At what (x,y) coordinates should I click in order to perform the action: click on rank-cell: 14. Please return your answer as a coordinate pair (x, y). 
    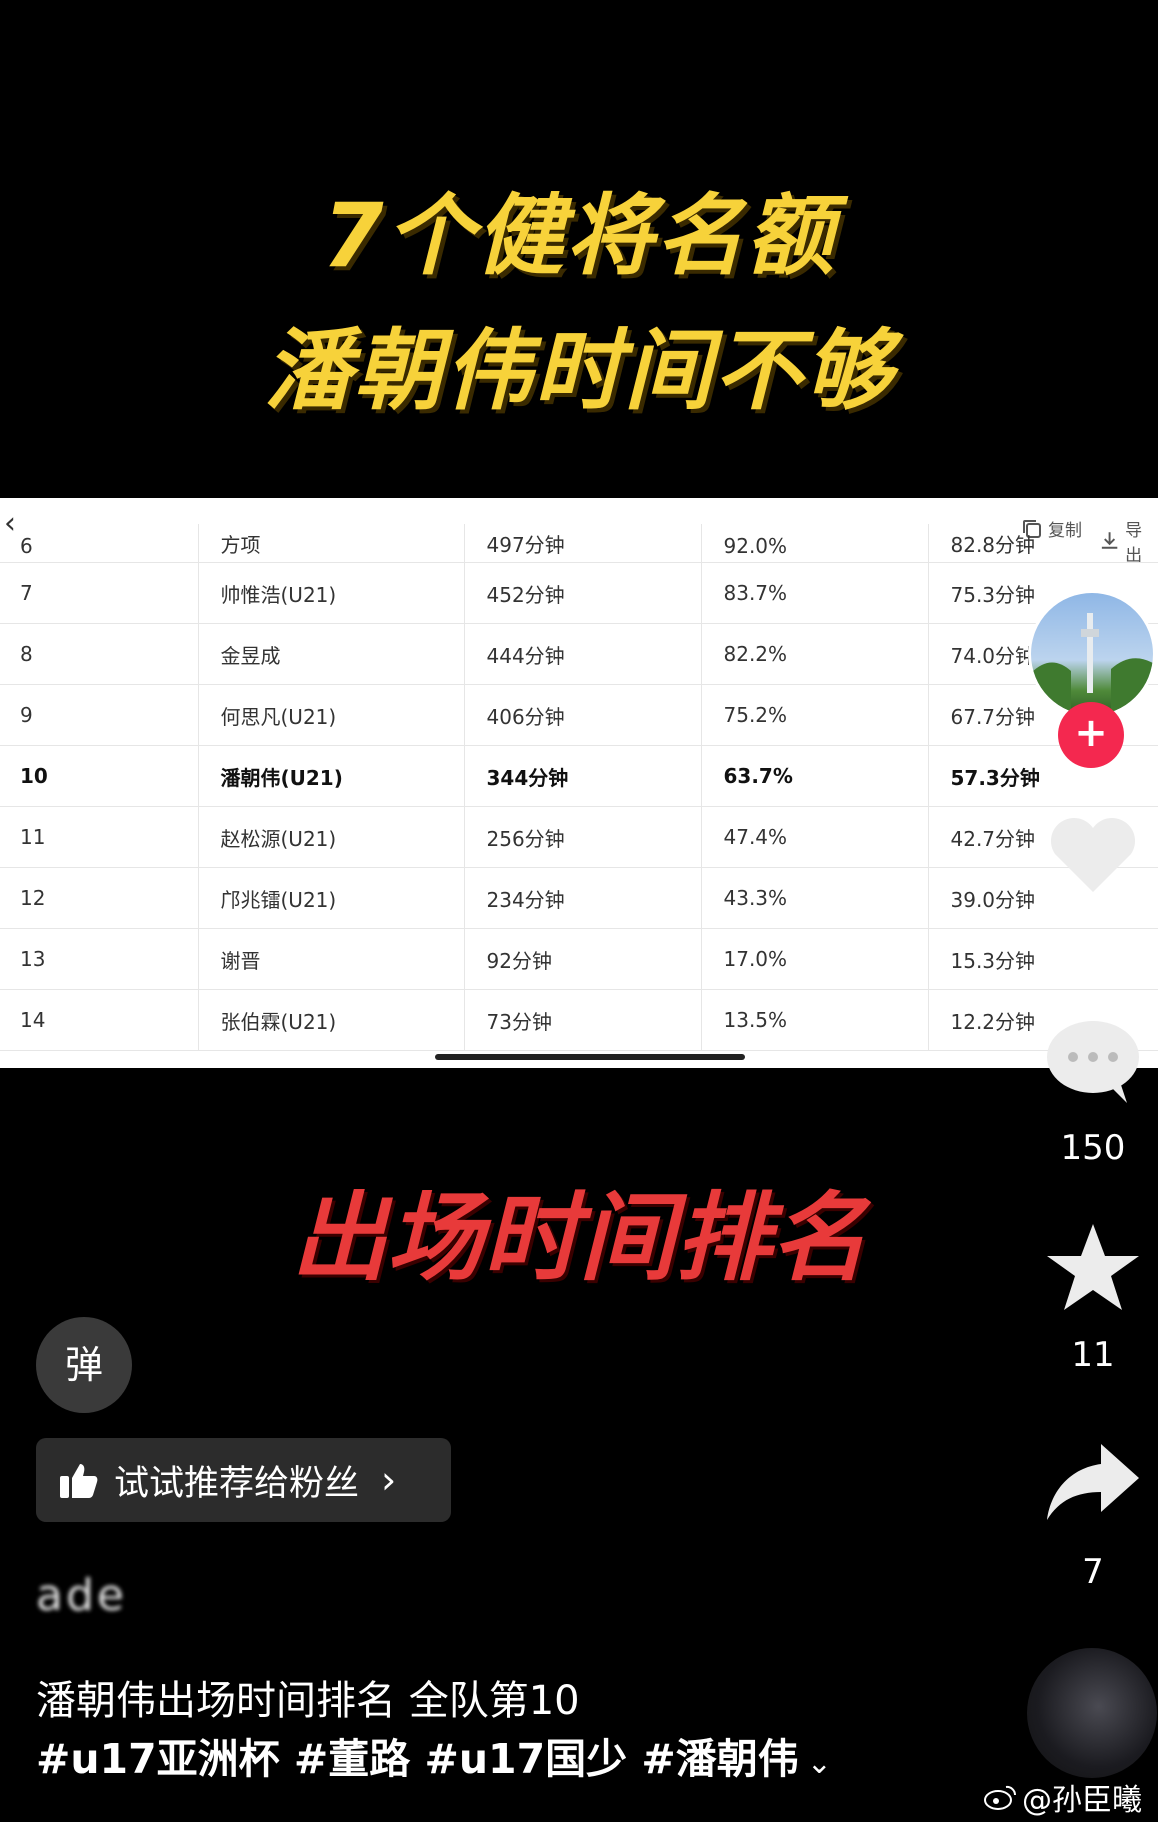
    Looking at the image, I should click on (99, 1020).